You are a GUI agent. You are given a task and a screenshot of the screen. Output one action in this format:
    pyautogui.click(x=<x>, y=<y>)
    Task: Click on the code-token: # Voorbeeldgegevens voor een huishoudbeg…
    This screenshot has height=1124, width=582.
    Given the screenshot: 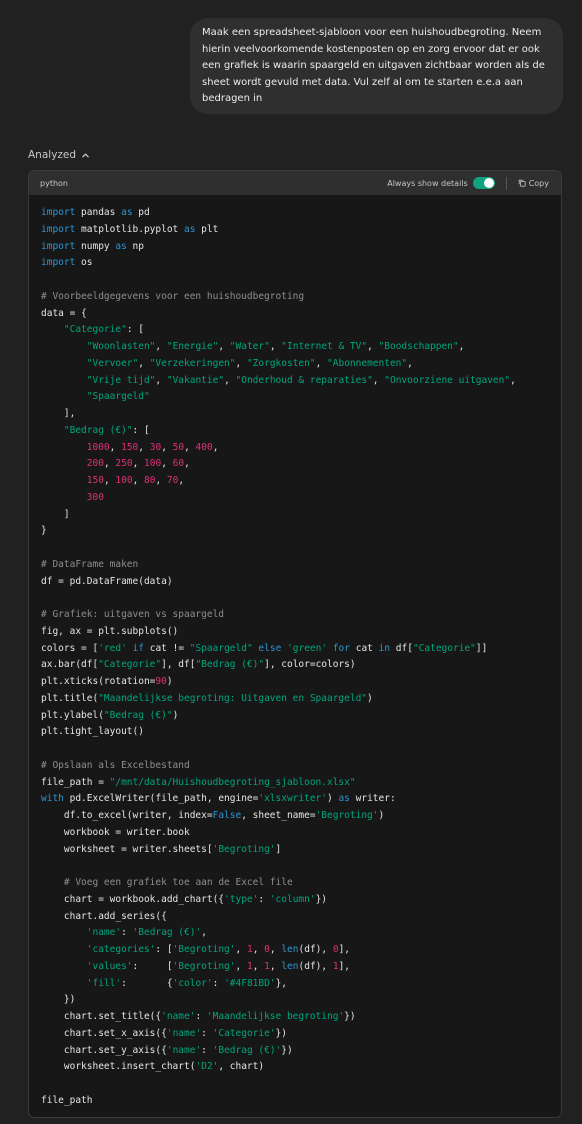 What is the action you would take?
    pyautogui.click(x=173, y=296)
    